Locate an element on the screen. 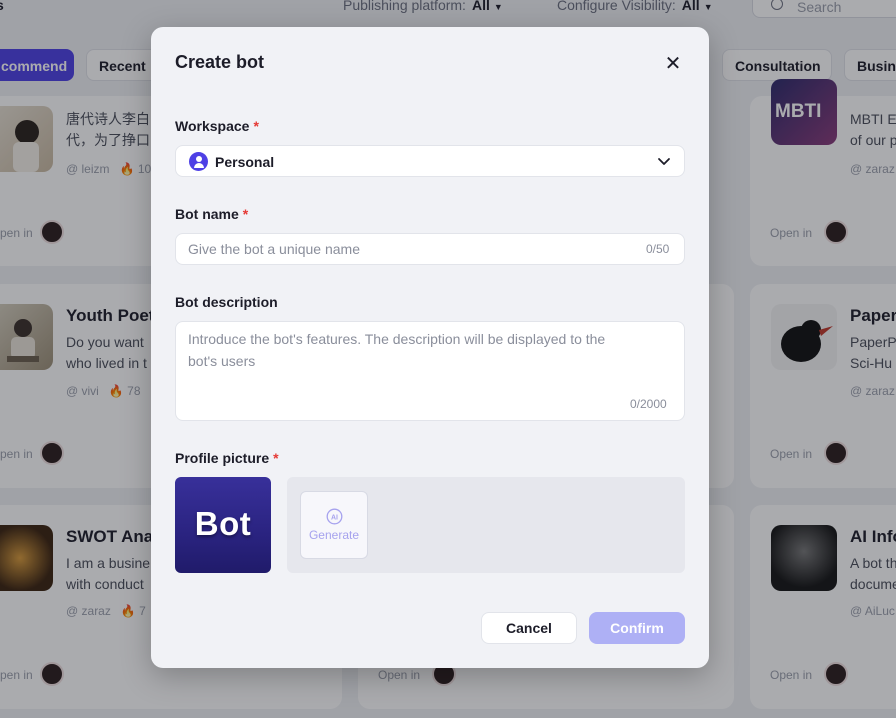  close-icon: ✕ is located at coordinates (673, 64).